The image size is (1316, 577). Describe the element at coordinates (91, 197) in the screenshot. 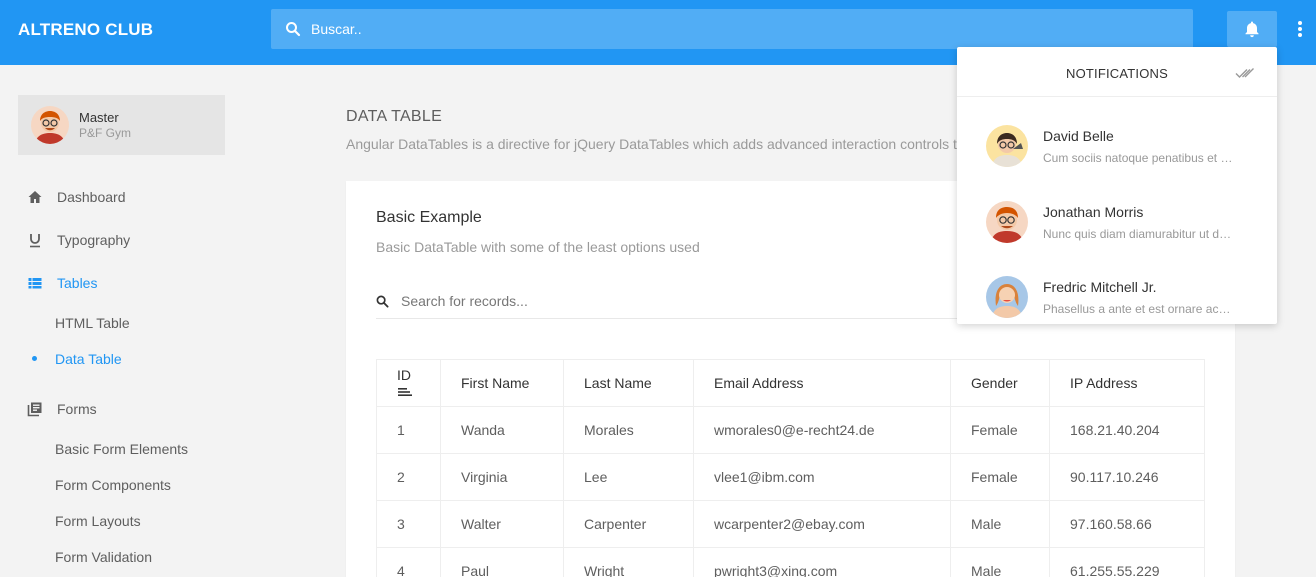

I see `sidebar-item-label: Dashboard` at that location.